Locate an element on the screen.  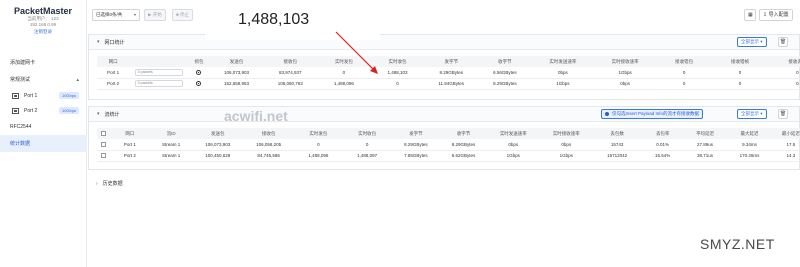
corner-watermark: SMYZ.NET is located at coordinates (737, 244).